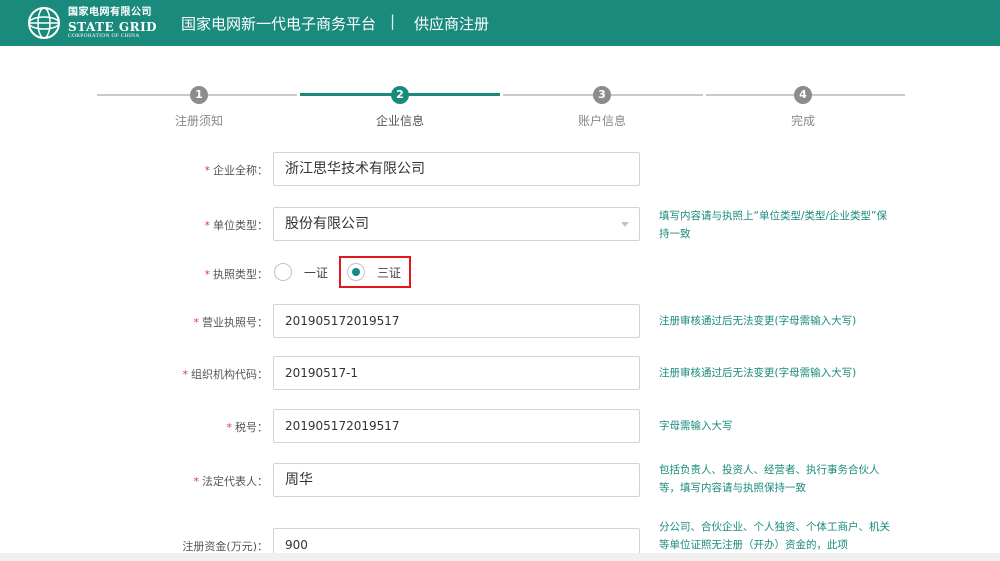  What do you see at coordinates (375, 272) in the screenshot?
I see `highlight-annotation-box` at bounding box center [375, 272].